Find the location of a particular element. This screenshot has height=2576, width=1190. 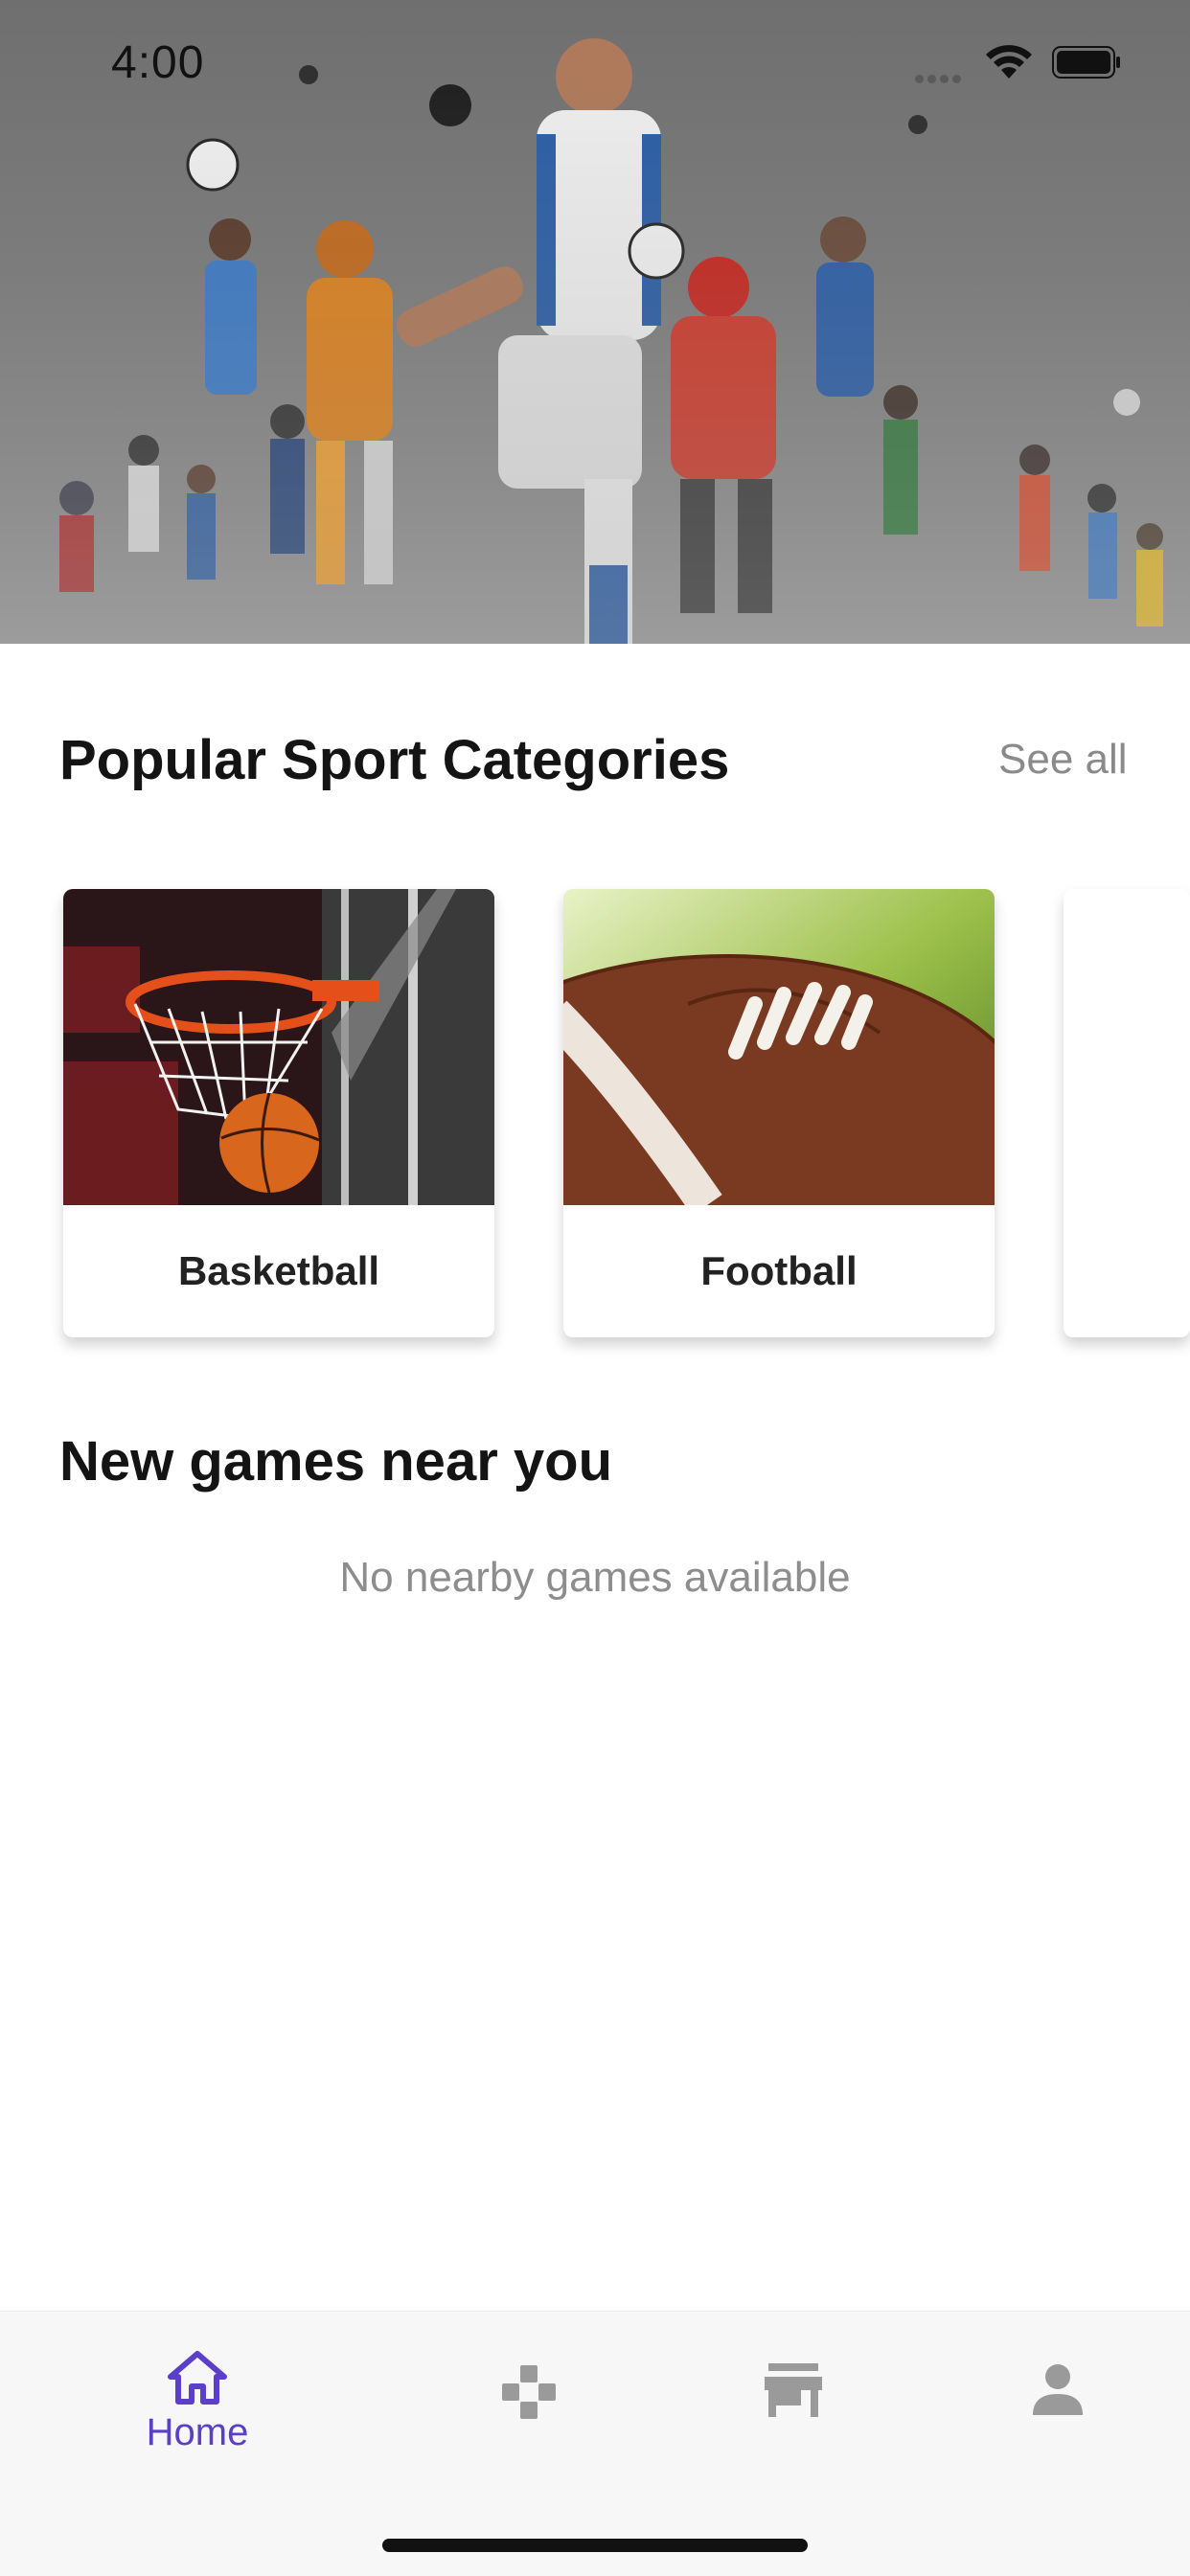

tab-home: Home is located at coordinates (198, 2412).